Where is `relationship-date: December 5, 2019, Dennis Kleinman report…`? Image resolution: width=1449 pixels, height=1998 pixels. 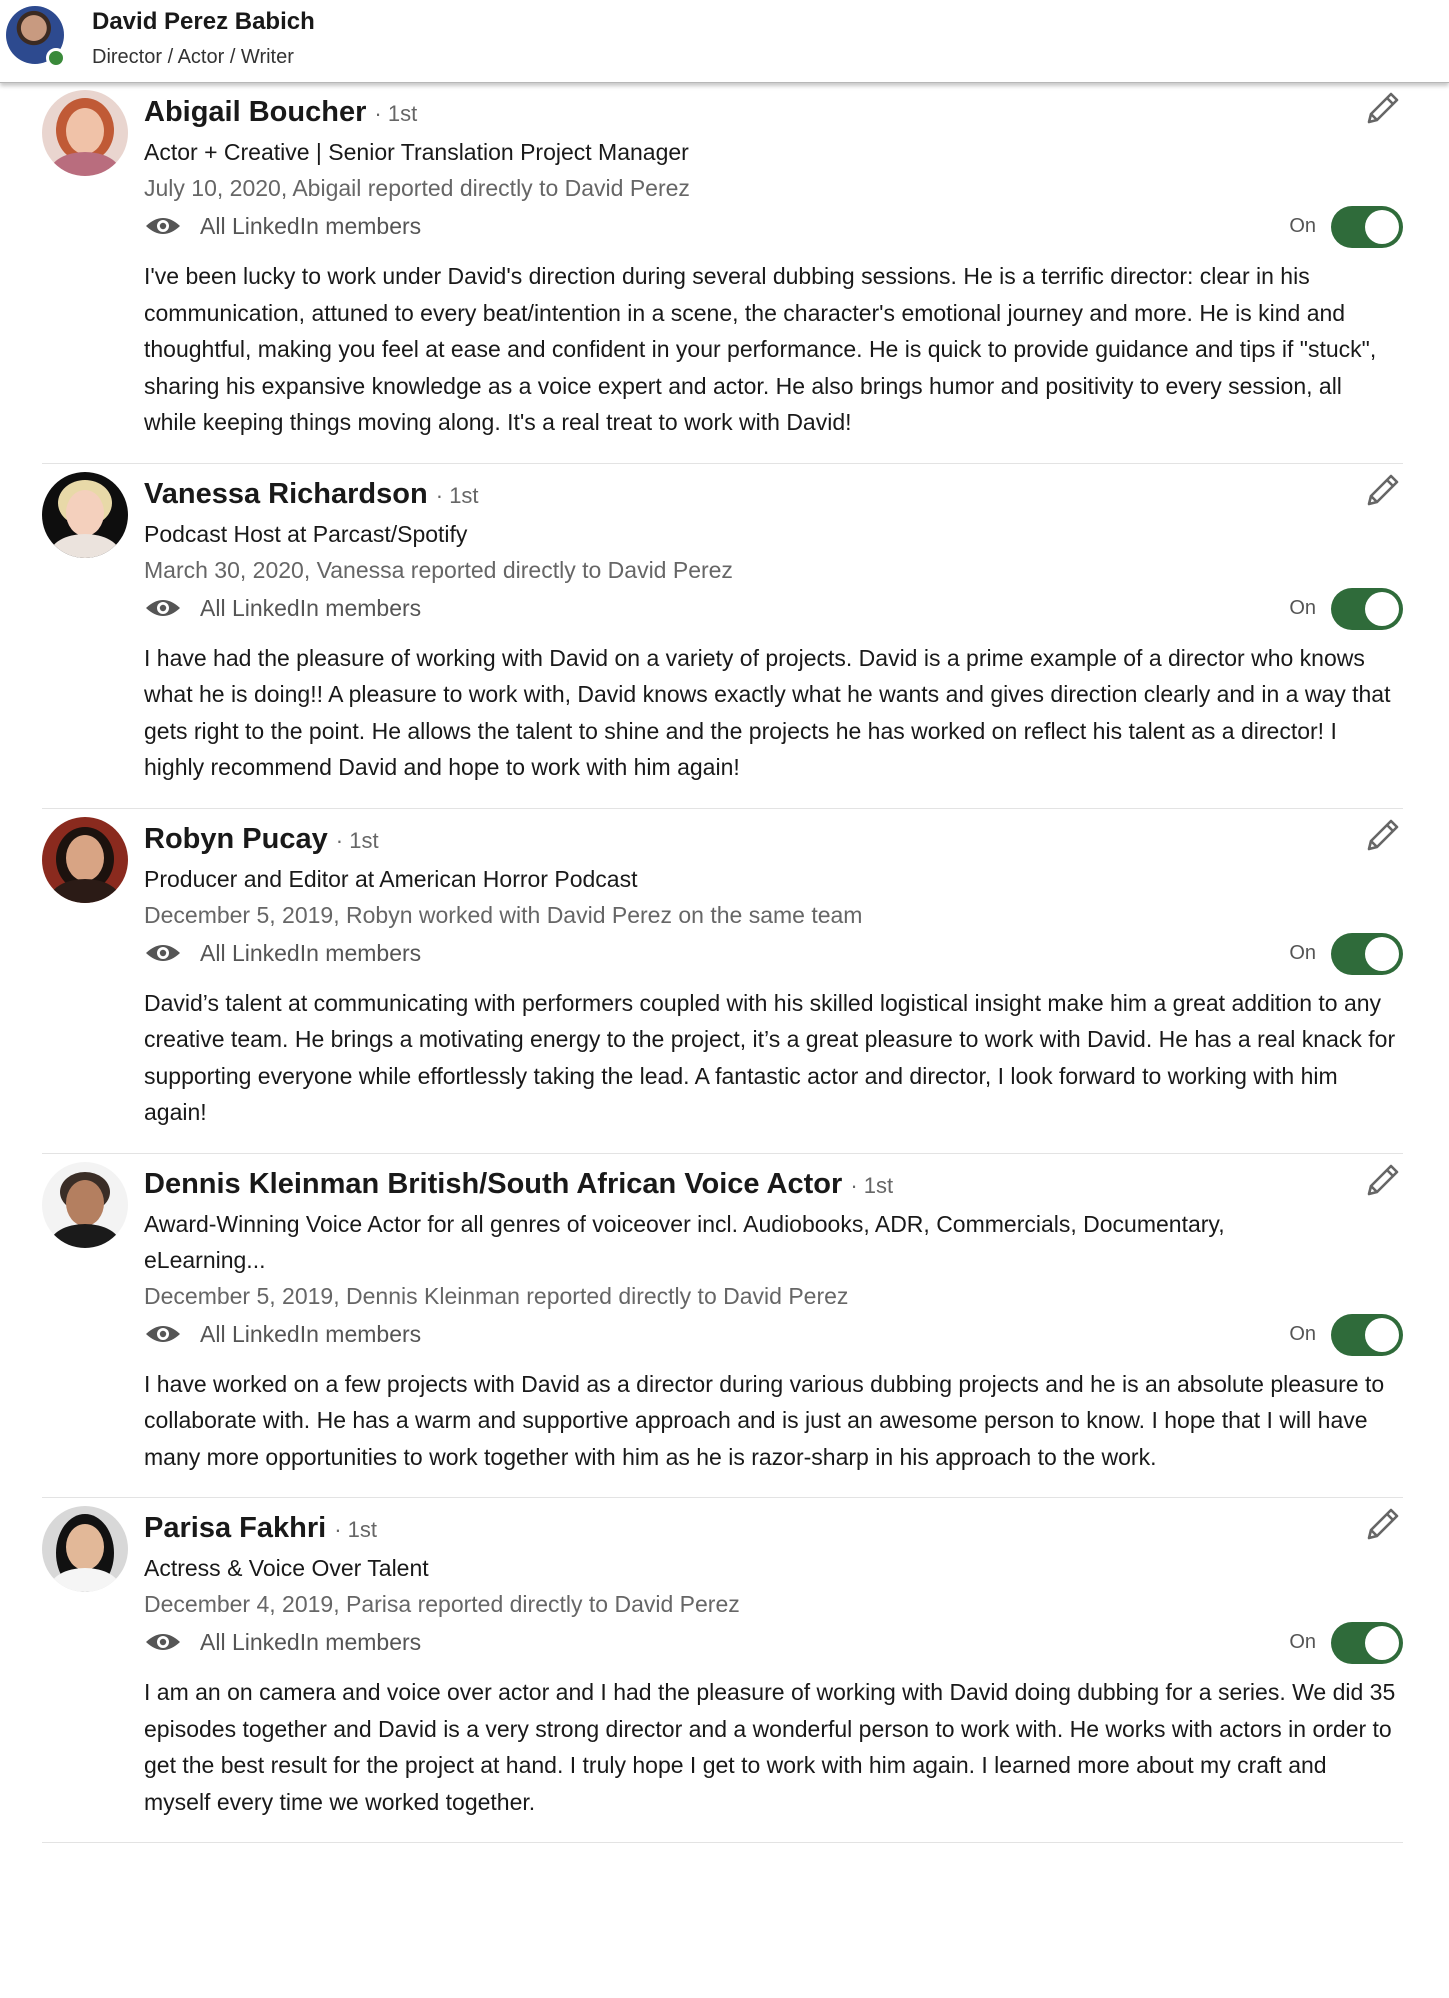
relationship-date: December 5, 2019, Dennis Kleinman report… is located at coordinates (496, 1295).